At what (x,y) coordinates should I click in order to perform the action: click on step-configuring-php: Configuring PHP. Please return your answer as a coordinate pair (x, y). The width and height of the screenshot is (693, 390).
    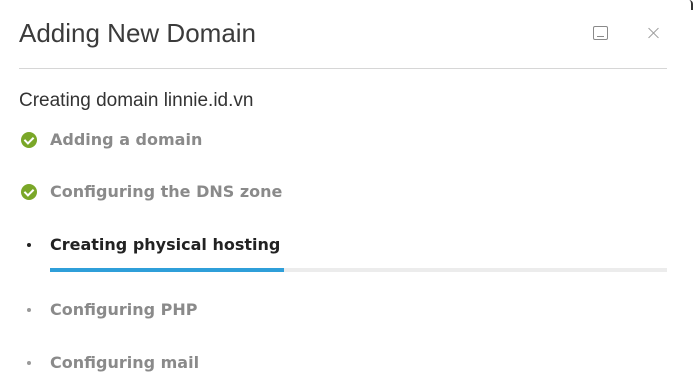
    Looking at the image, I should click on (109, 310).